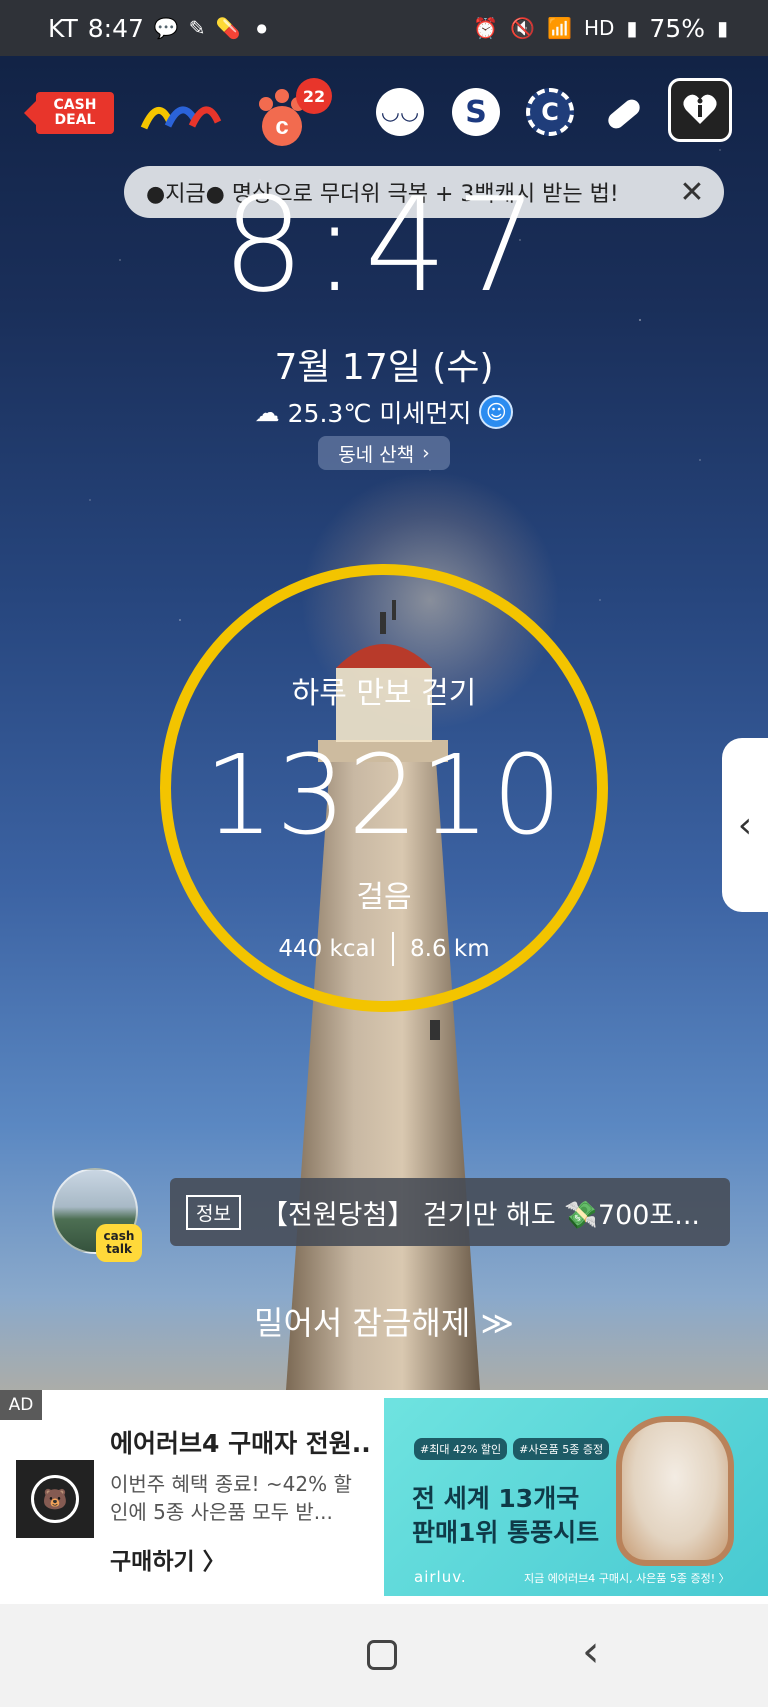  I want to click on pill-icon: 💊, so click(228, 28).